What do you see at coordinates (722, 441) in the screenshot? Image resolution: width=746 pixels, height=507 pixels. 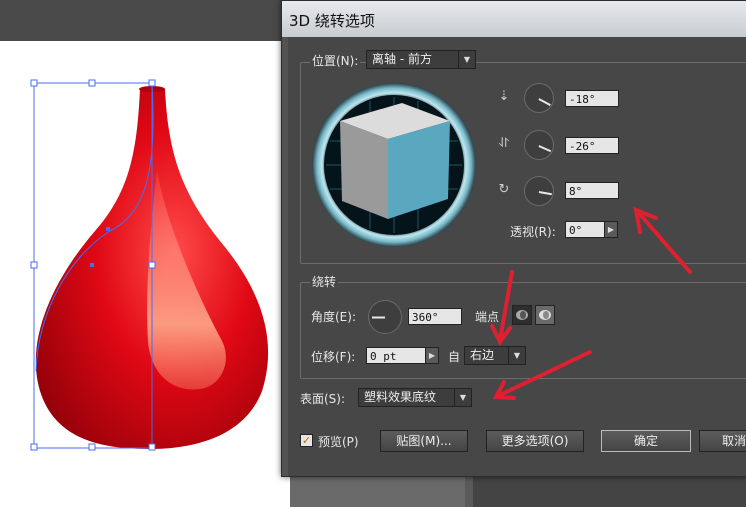 I see `cancel-button: 取消` at bounding box center [722, 441].